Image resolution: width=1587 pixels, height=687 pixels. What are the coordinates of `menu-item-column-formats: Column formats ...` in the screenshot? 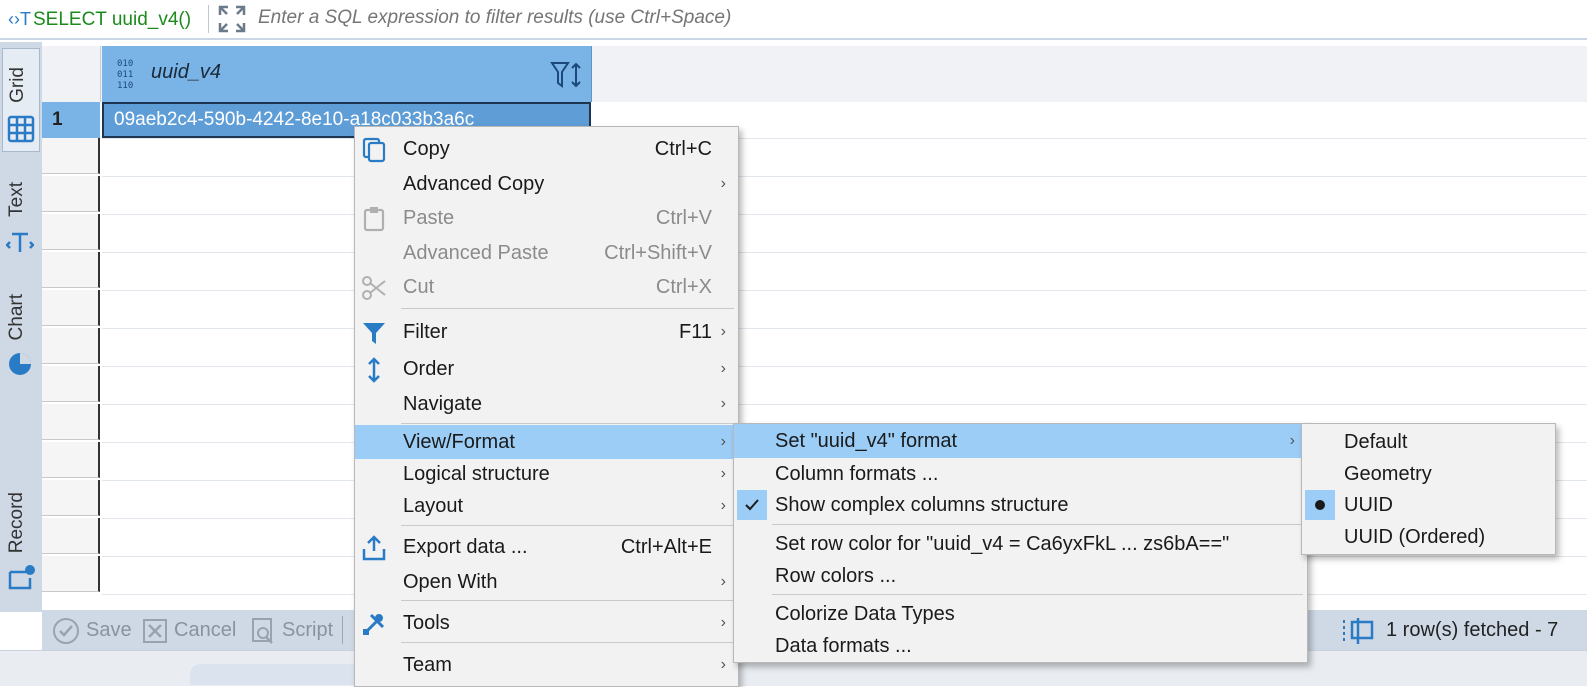 It's located at (1020, 474).